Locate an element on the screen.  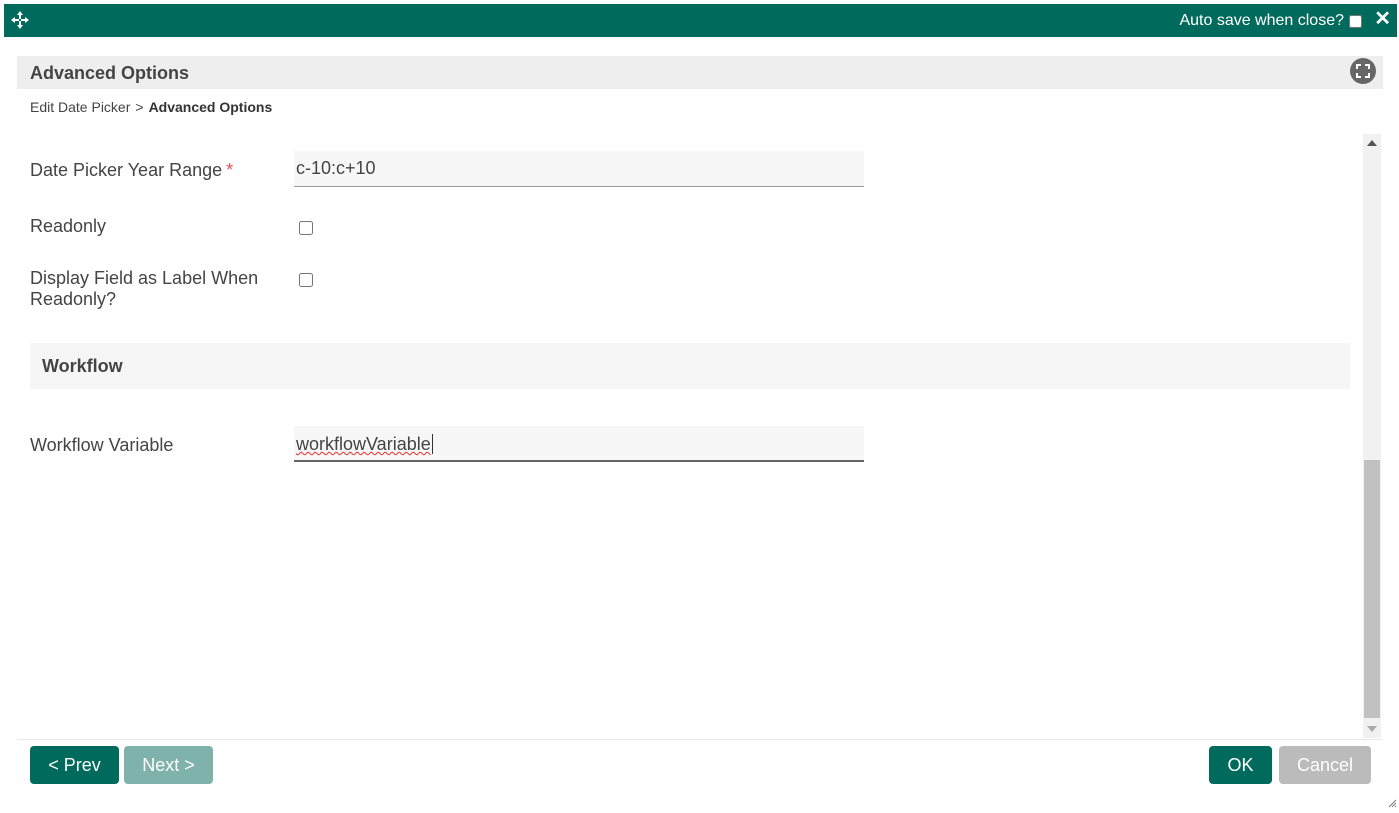
breadcrumb-parent: Edit Date Picker is located at coordinates (80, 107).